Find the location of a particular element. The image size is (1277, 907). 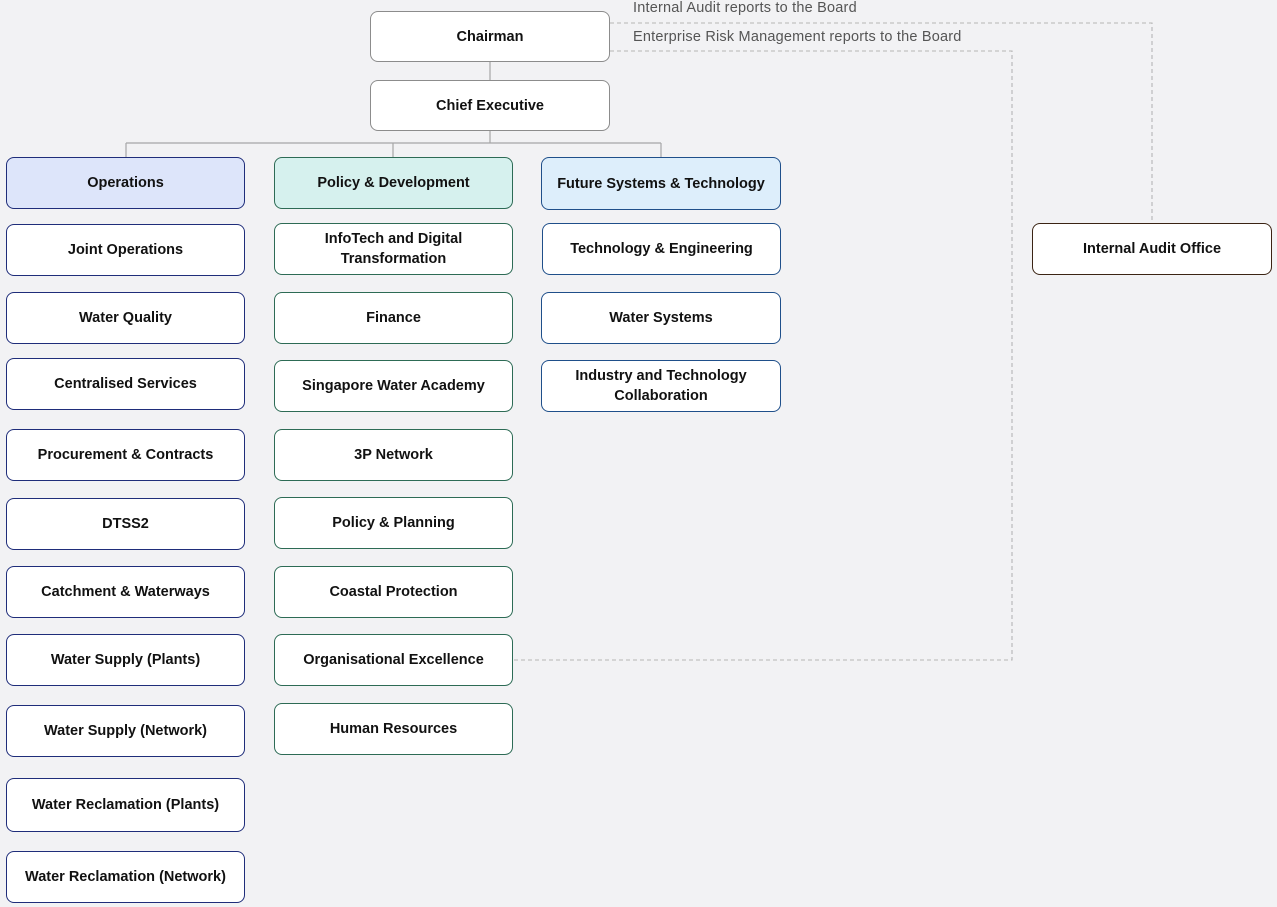

unit-water-supply-network: Water Supply (Network) is located at coordinates (125, 731).